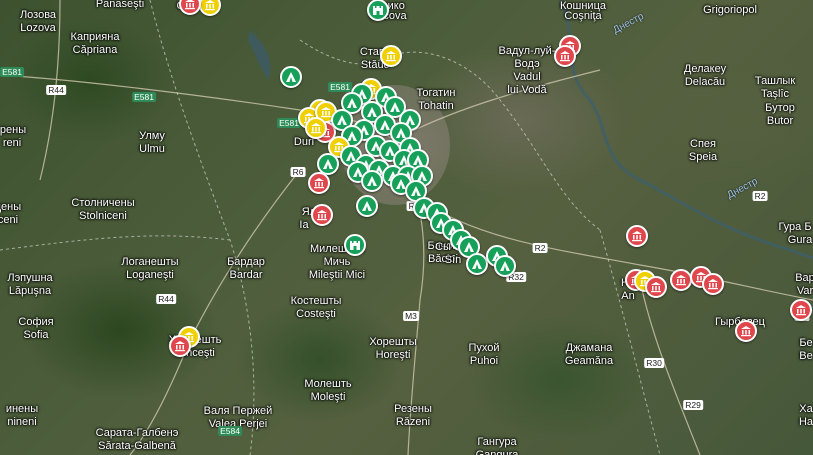 This screenshot has height=455, width=813. What do you see at coordinates (340, 87) in the screenshot?
I see `road-shield-e581-c: E581` at bounding box center [340, 87].